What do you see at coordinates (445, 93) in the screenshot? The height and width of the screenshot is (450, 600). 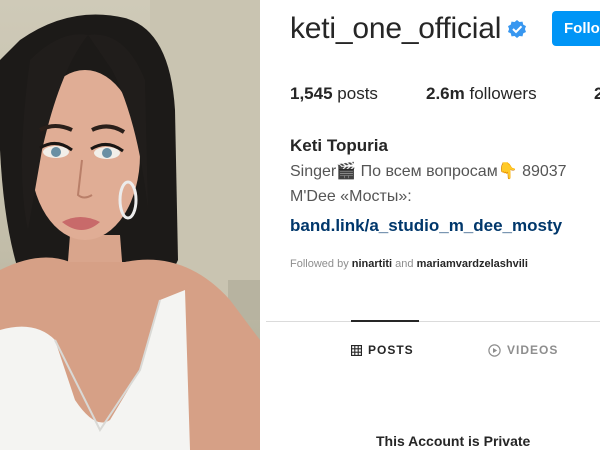 I see `followers-count: 2.6m` at bounding box center [445, 93].